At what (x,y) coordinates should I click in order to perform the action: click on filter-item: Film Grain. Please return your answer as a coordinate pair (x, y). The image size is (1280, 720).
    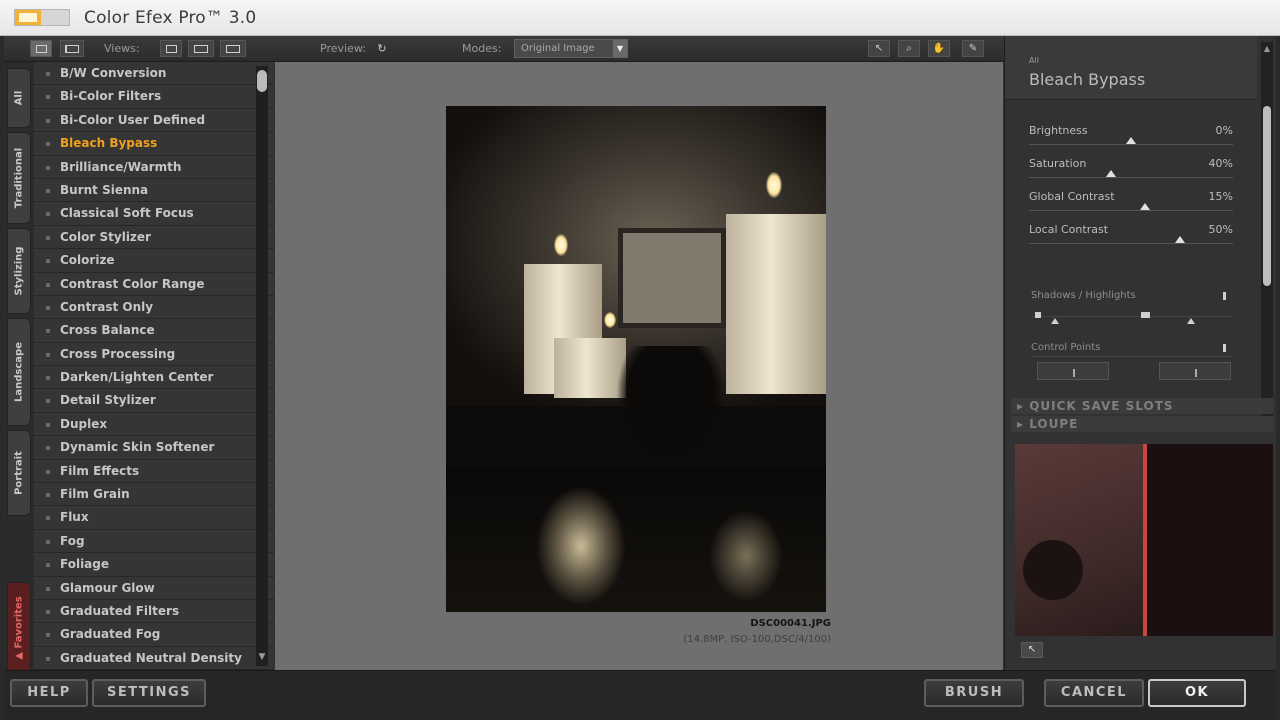
    Looking at the image, I should click on (154, 495).